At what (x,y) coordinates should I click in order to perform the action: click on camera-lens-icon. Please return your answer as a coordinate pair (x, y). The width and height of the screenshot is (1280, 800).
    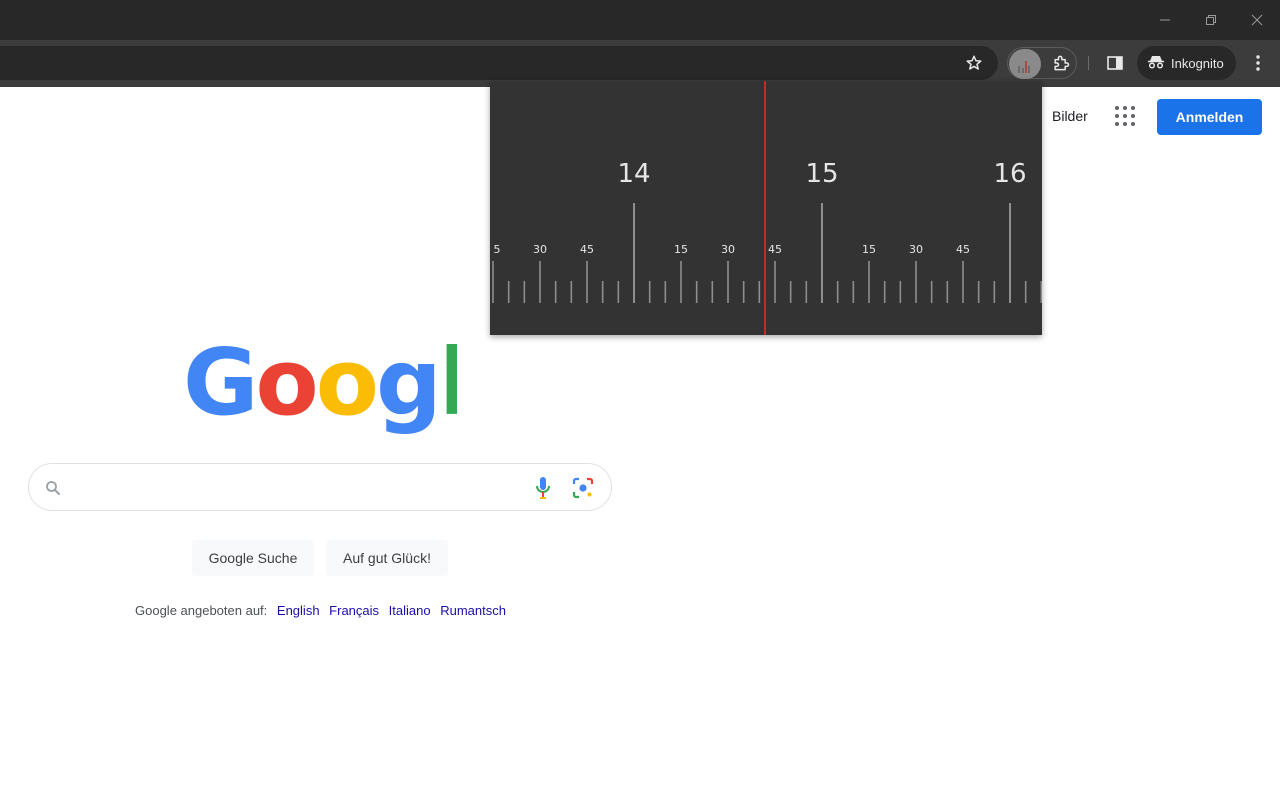
    Looking at the image, I should click on (583, 488).